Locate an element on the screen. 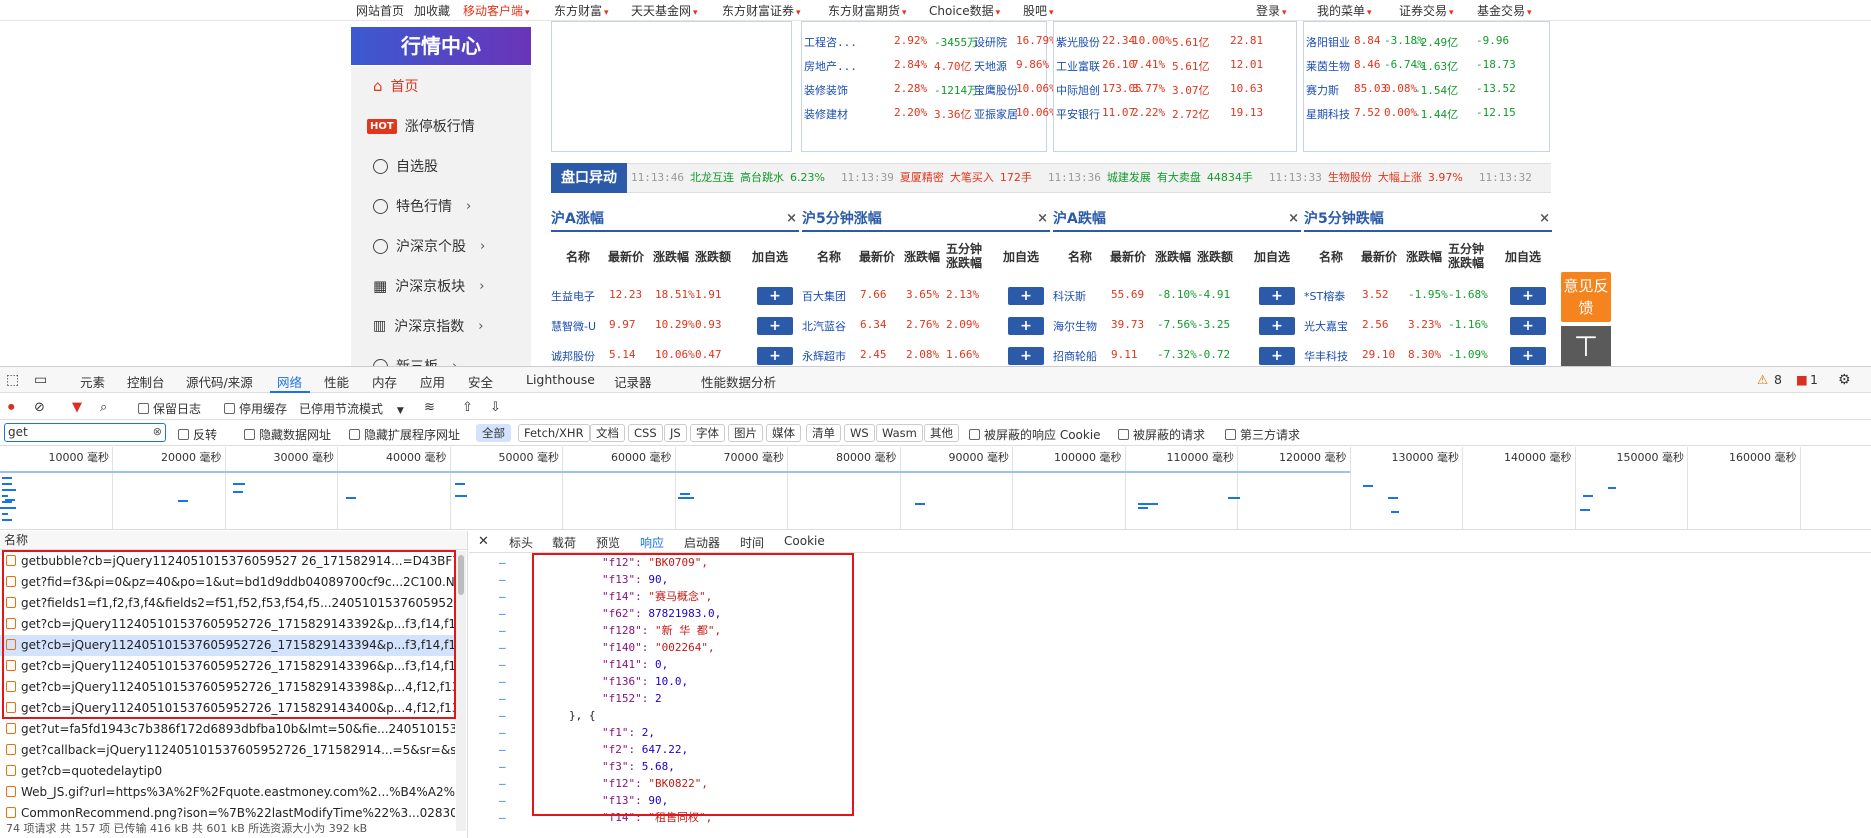 Image resolution: width=1871 pixels, height=838 pixels. chip-img: 图片 is located at coordinates (745, 433).